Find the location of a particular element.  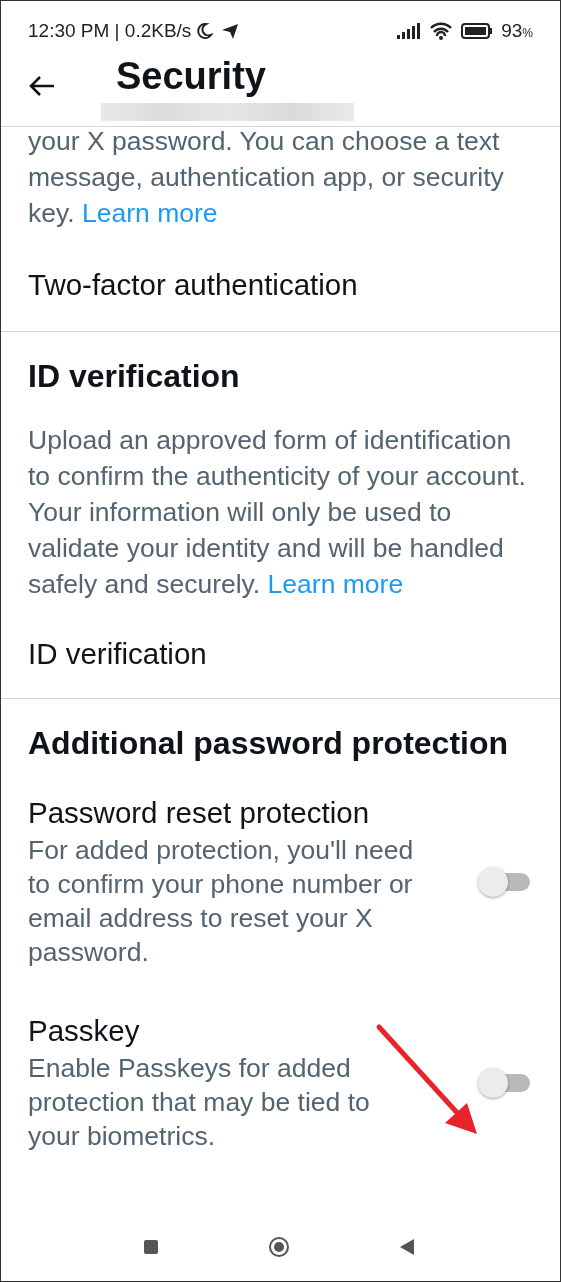

battery-level: 93% is located at coordinates (517, 30).